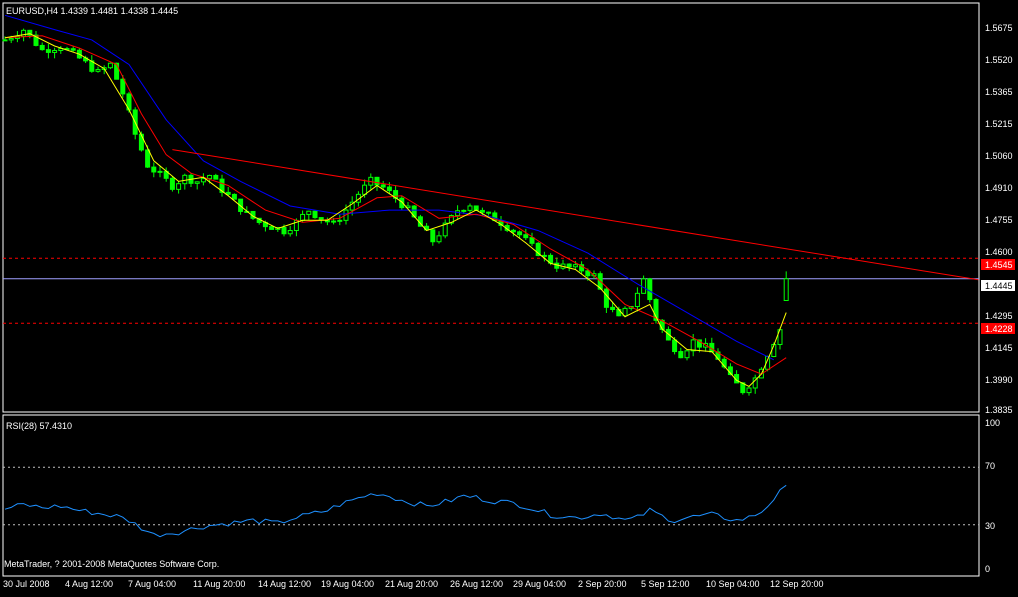 The width and height of the screenshot is (1018, 597). I want to click on rsi-line, so click(395, 511).